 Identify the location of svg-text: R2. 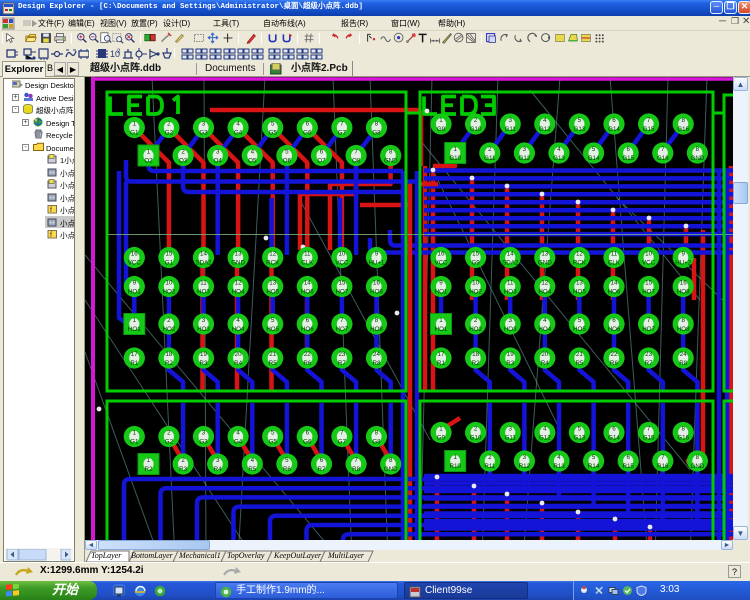
(476, 363).